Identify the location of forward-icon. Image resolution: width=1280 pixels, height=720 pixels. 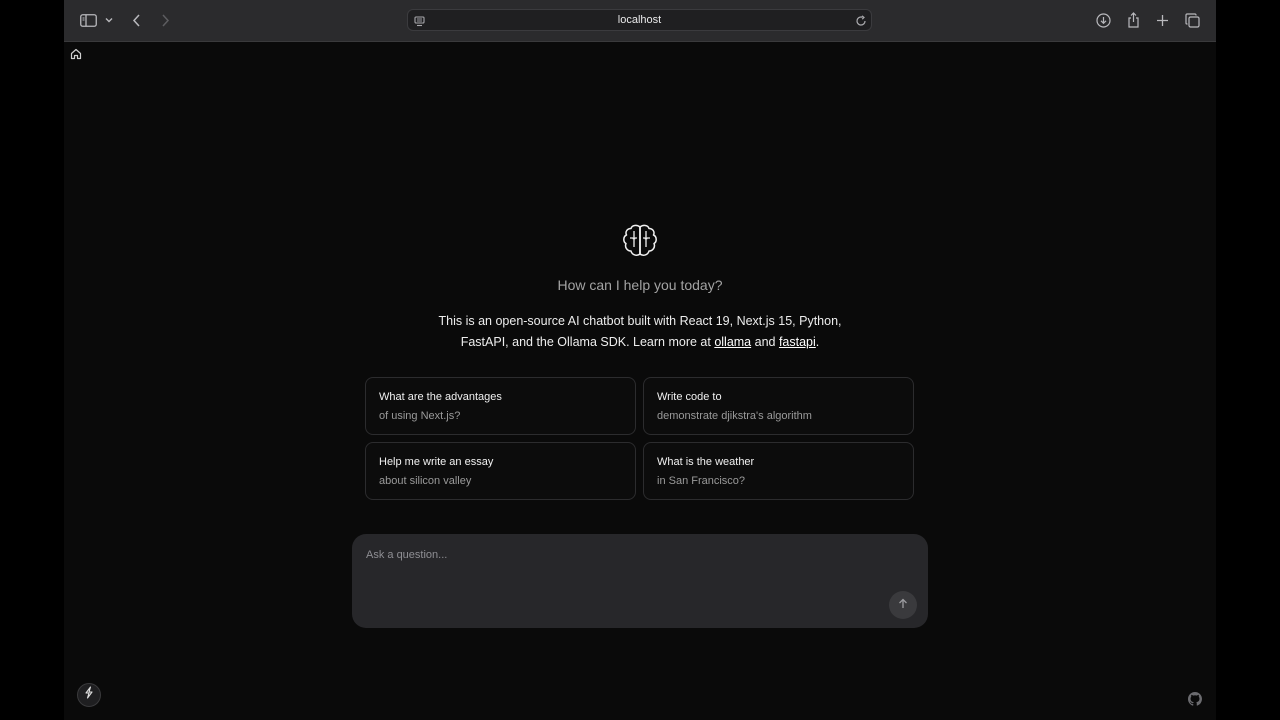
(165, 20).